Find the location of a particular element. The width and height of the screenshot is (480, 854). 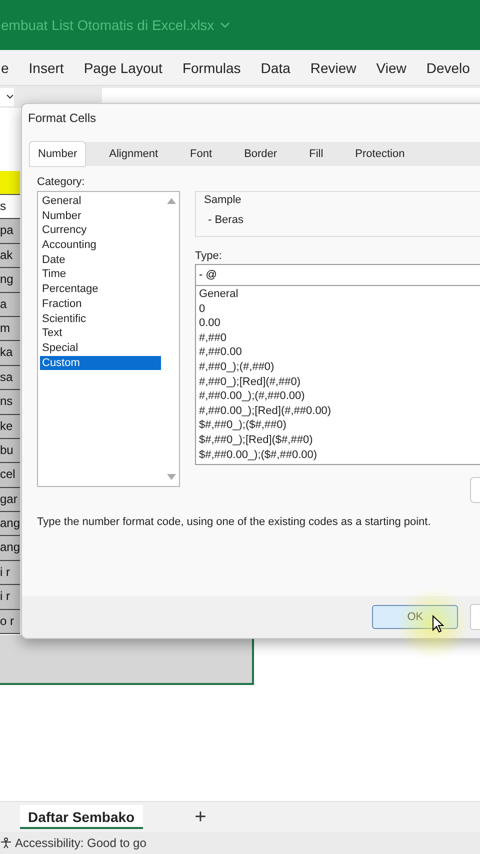

ribbon-tab: Develo is located at coordinates (448, 68).